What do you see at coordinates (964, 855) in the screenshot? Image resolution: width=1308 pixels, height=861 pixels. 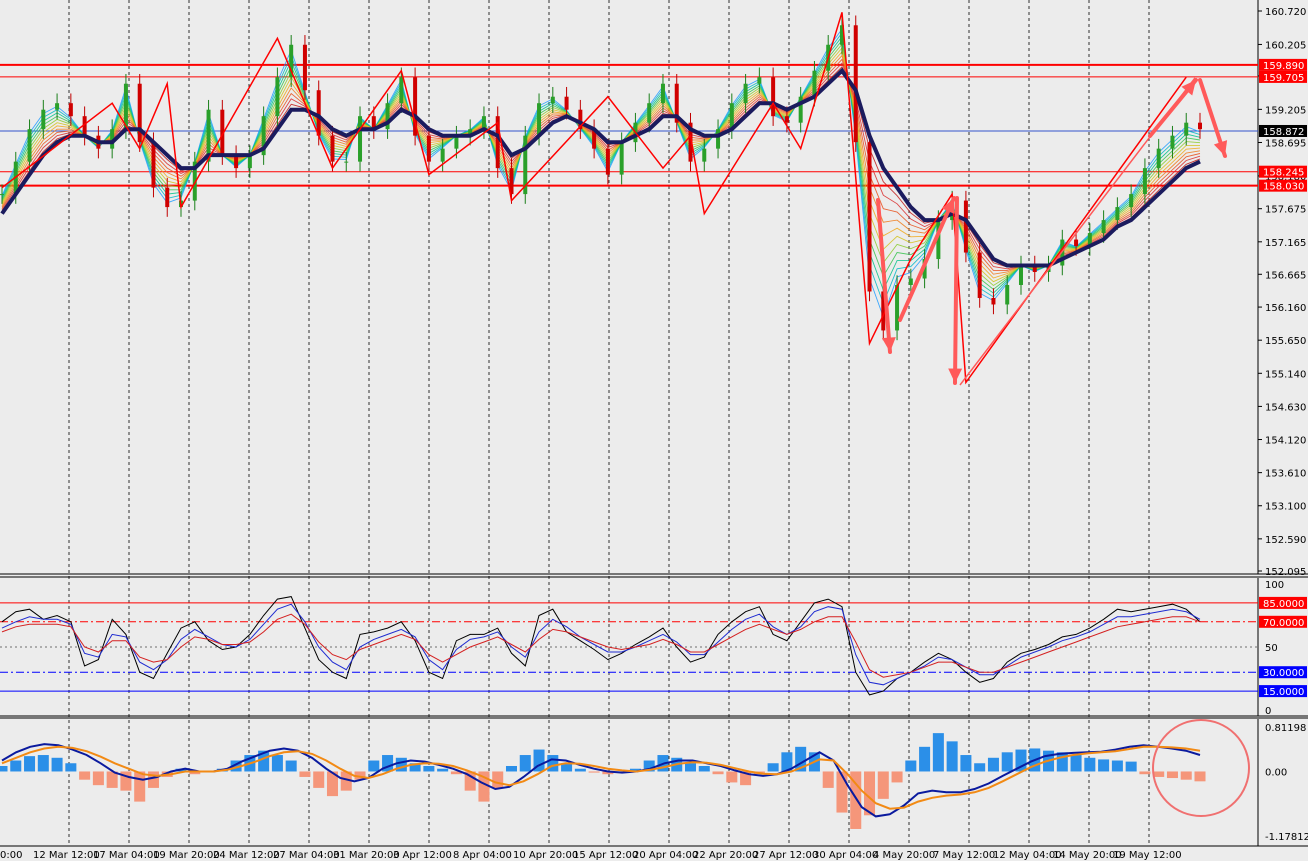 I see `x-tick-label: 7 May 12:00` at bounding box center [964, 855].